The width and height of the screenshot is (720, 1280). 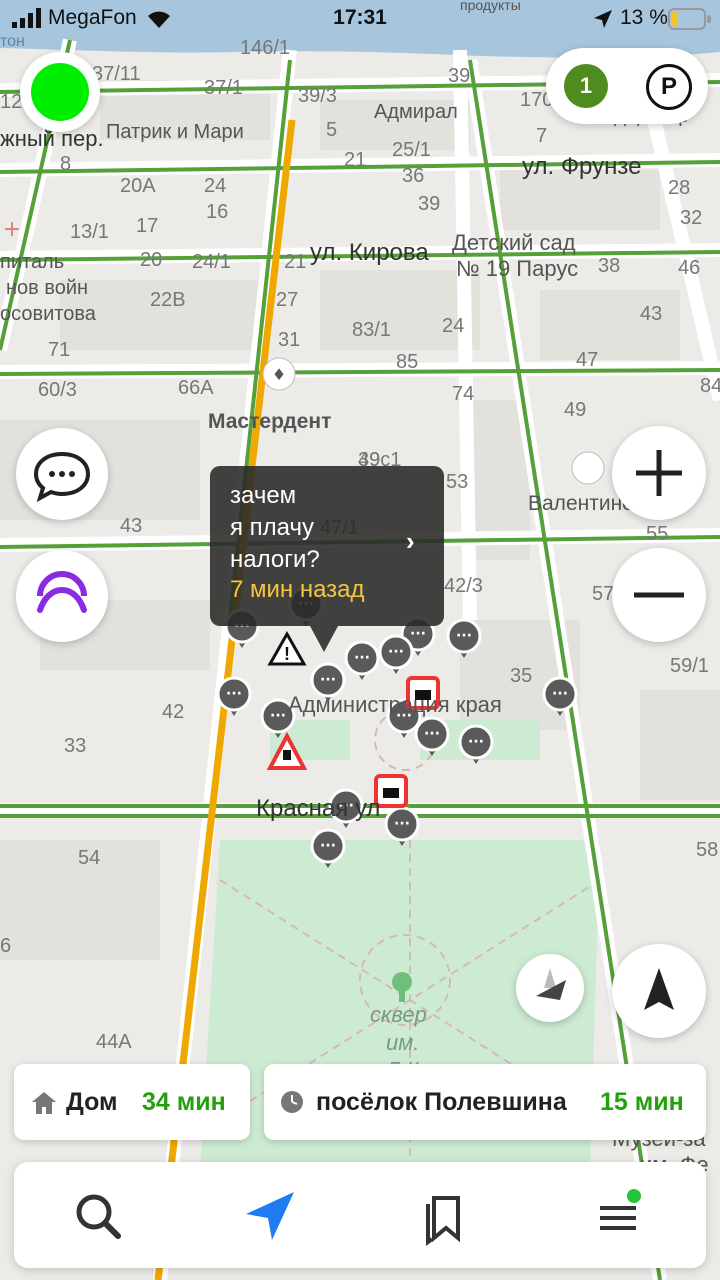 I want to click on hotel-poi-icon, so click(x=588, y=468).